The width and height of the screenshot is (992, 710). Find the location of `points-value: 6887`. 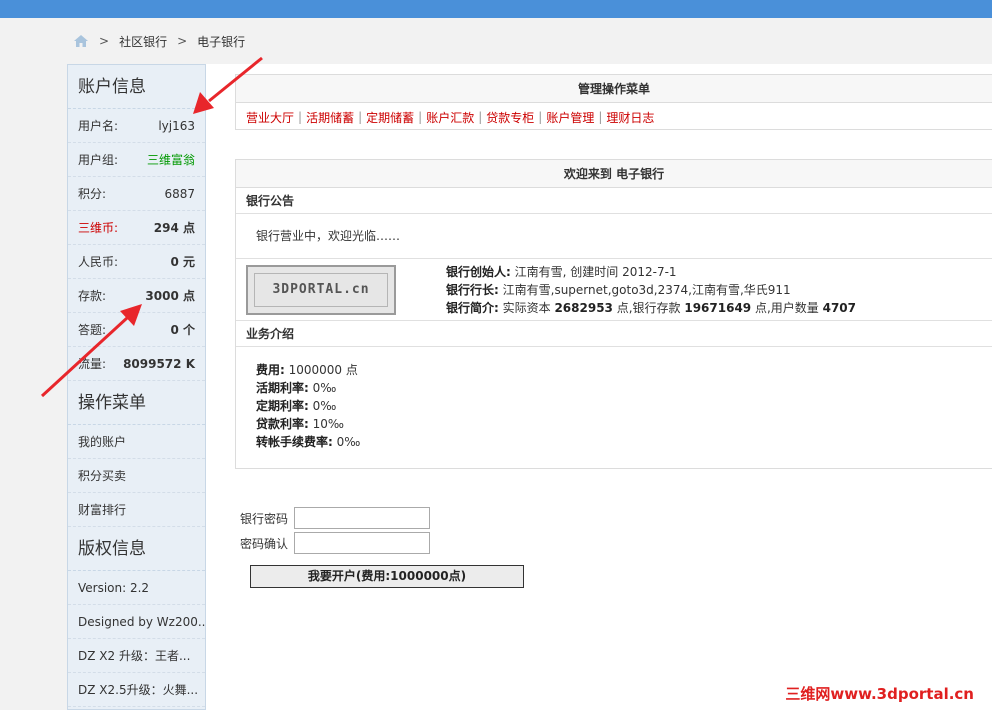

points-value: 6887 is located at coordinates (179, 193).